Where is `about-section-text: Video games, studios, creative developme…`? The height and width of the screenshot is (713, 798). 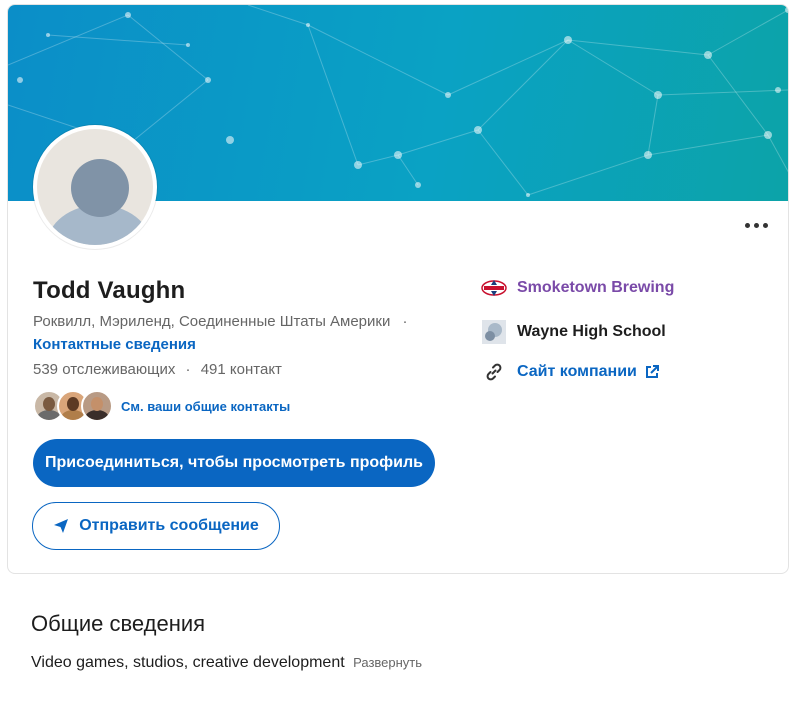 about-section-text: Video games, studios, creative developme… is located at coordinates (226, 663).